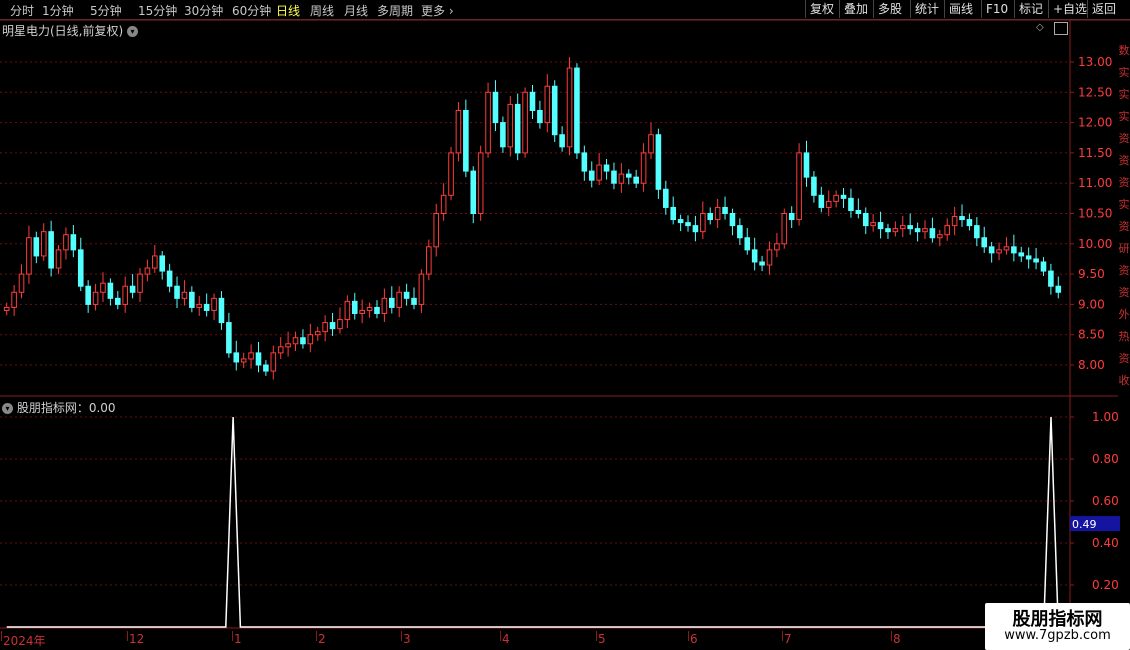  Describe the element at coordinates (1124, 336) in the screenshot. I see `side-tab: 热` at that location.